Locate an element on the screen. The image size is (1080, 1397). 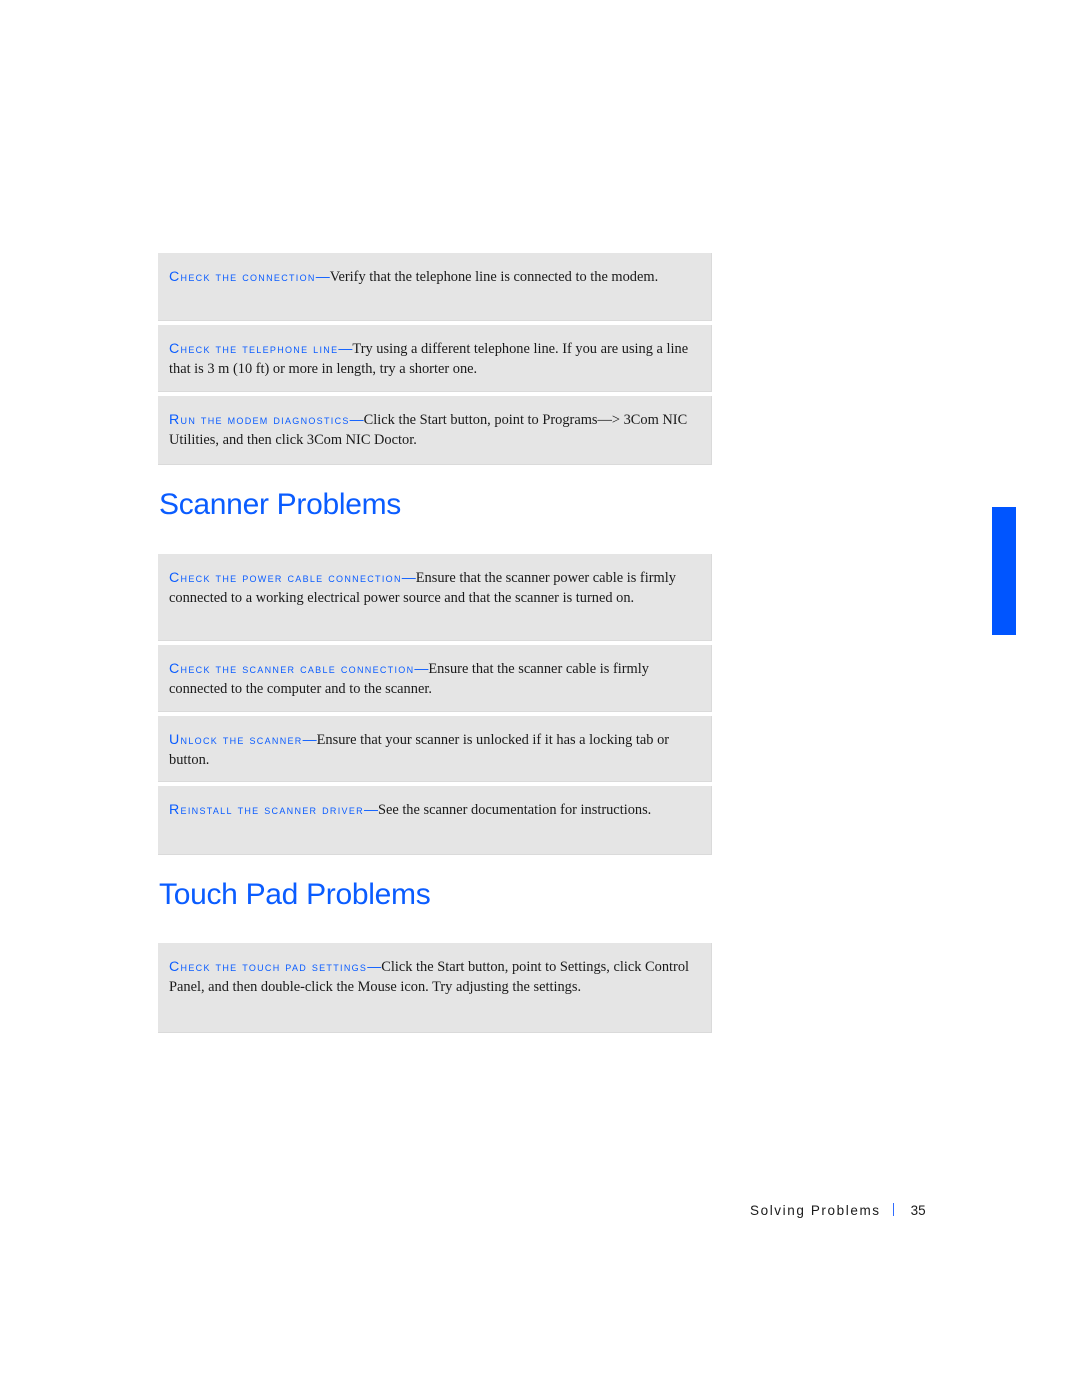
footer-section-title: Solving Problems is located at coordinates (815, 1210).